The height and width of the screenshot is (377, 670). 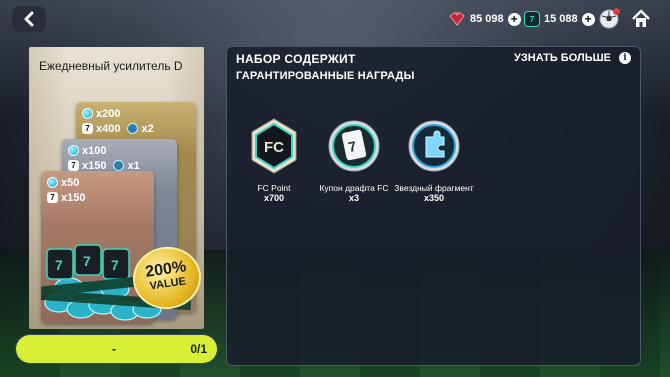 I want to click on fc-point-icon: FC, so click(x=274, y=146).